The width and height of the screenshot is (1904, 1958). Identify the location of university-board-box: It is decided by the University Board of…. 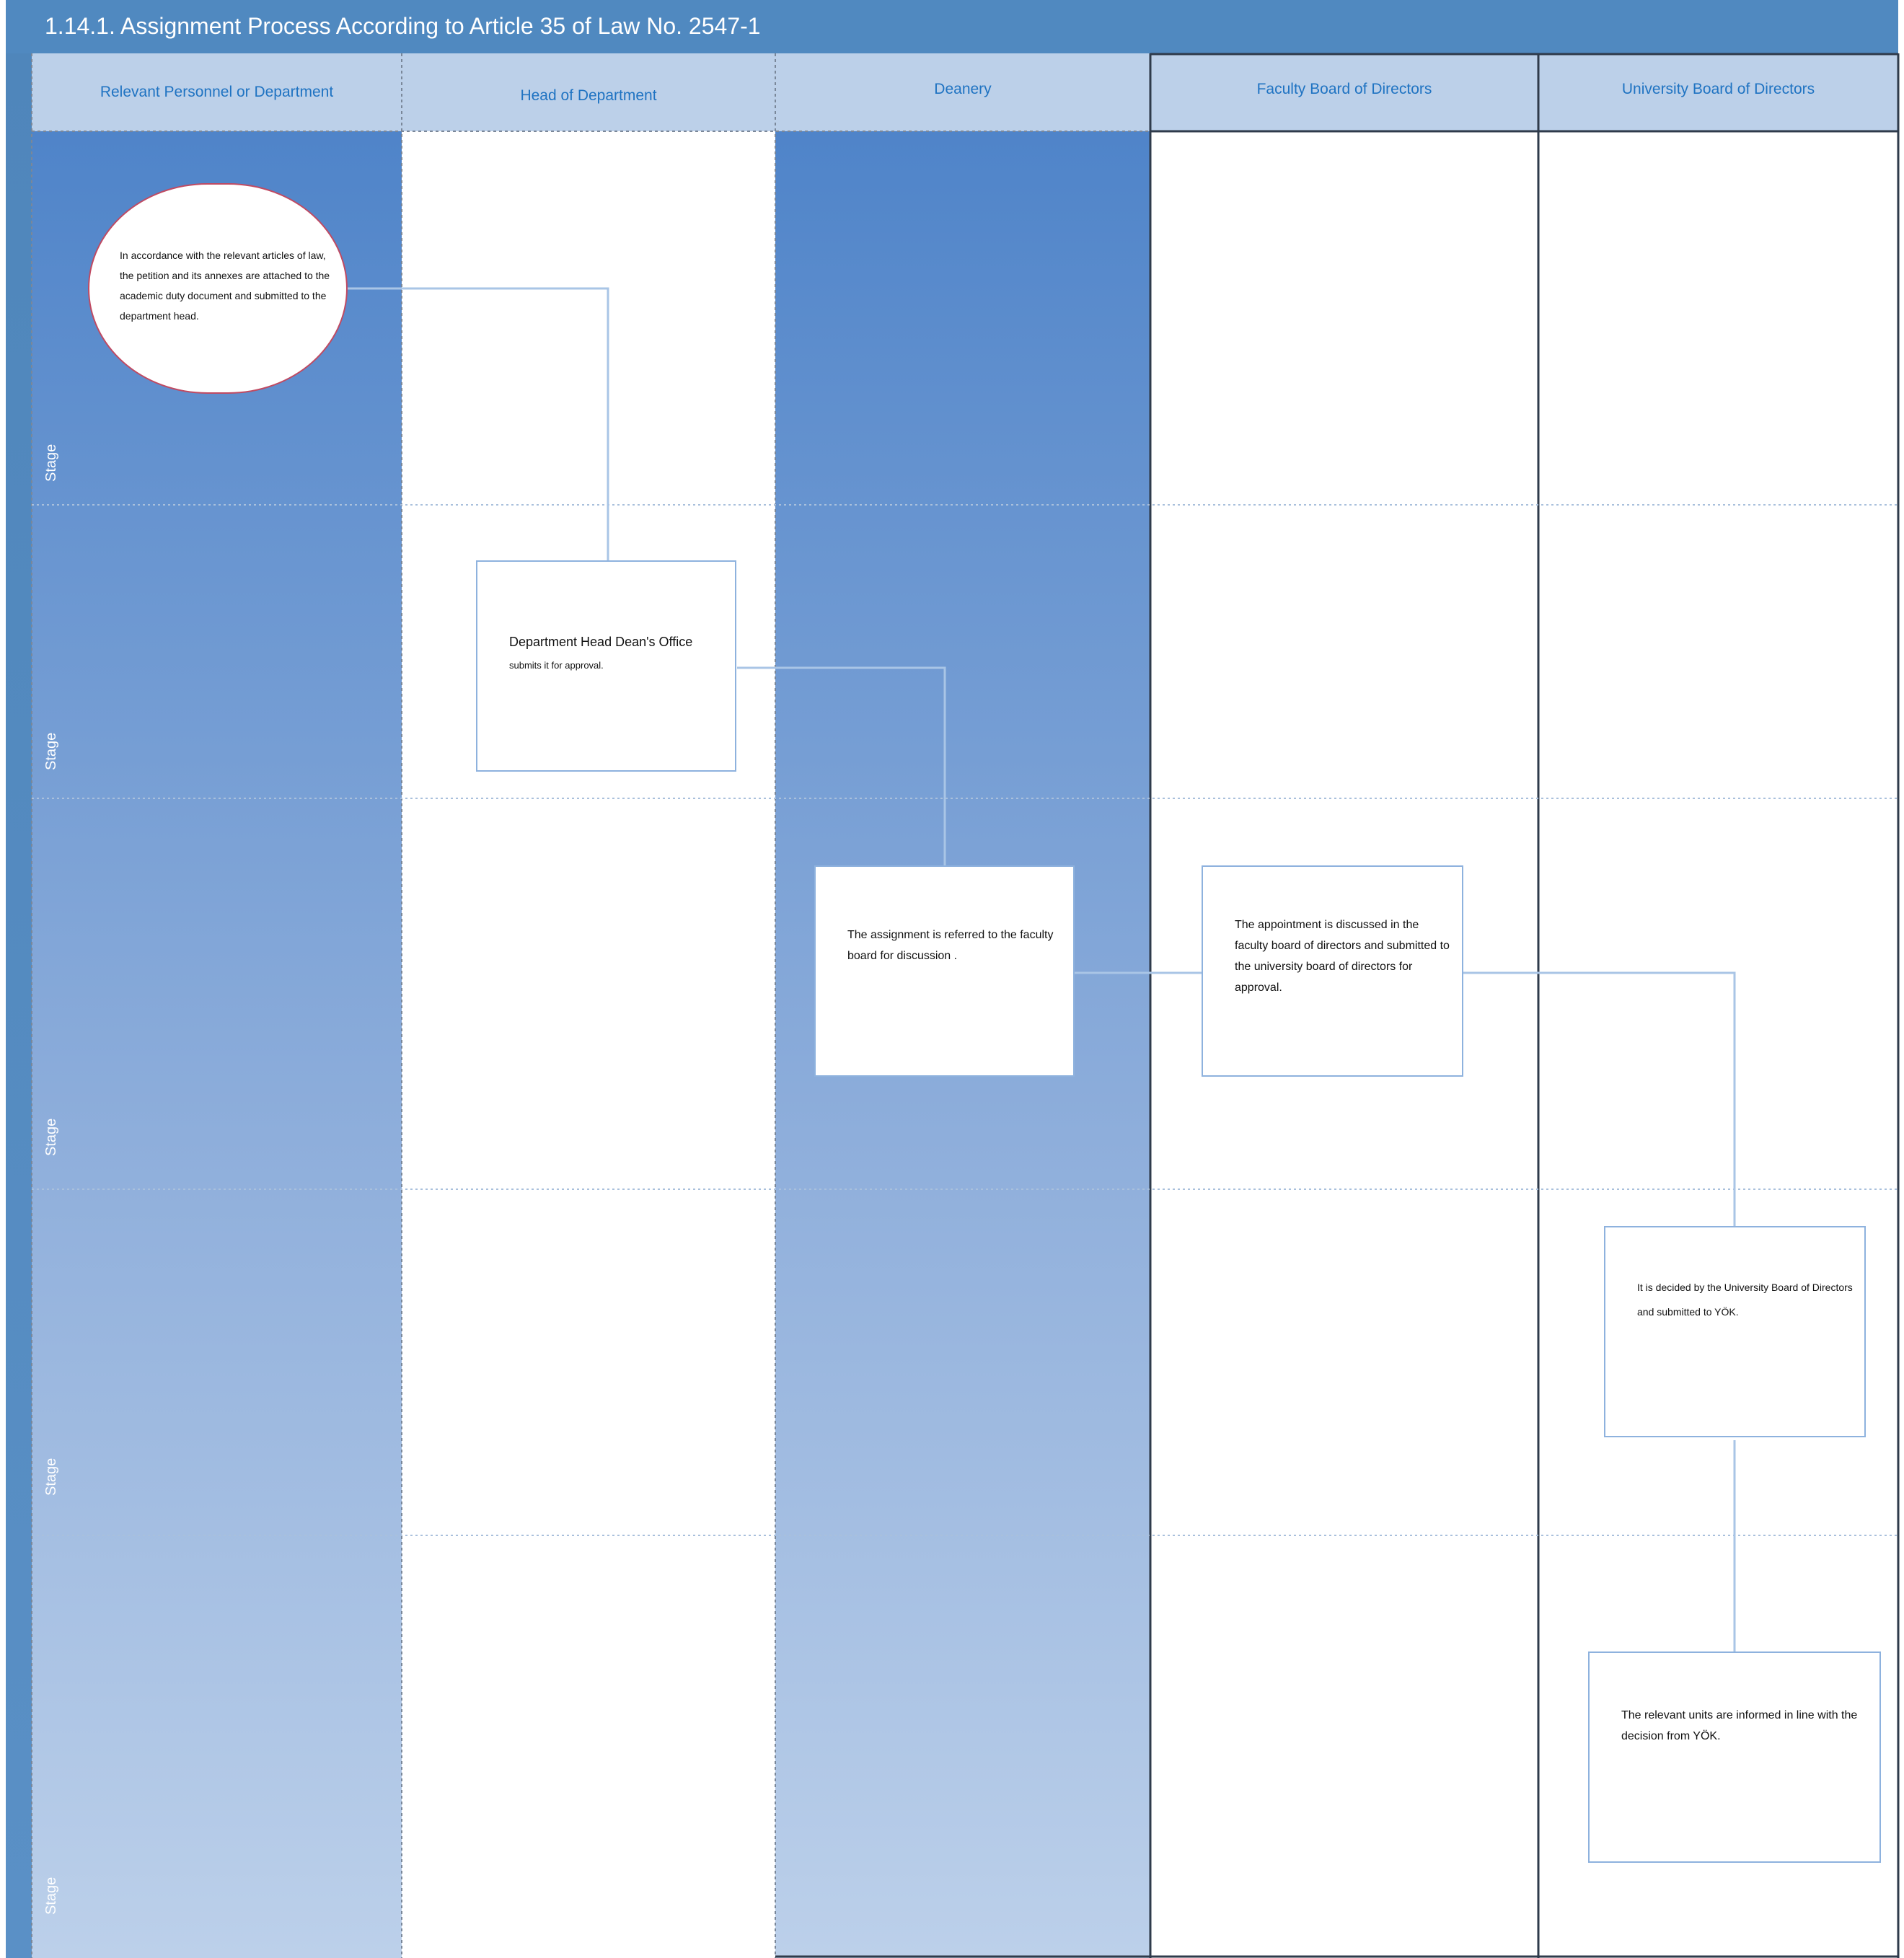
(1735, 1331).